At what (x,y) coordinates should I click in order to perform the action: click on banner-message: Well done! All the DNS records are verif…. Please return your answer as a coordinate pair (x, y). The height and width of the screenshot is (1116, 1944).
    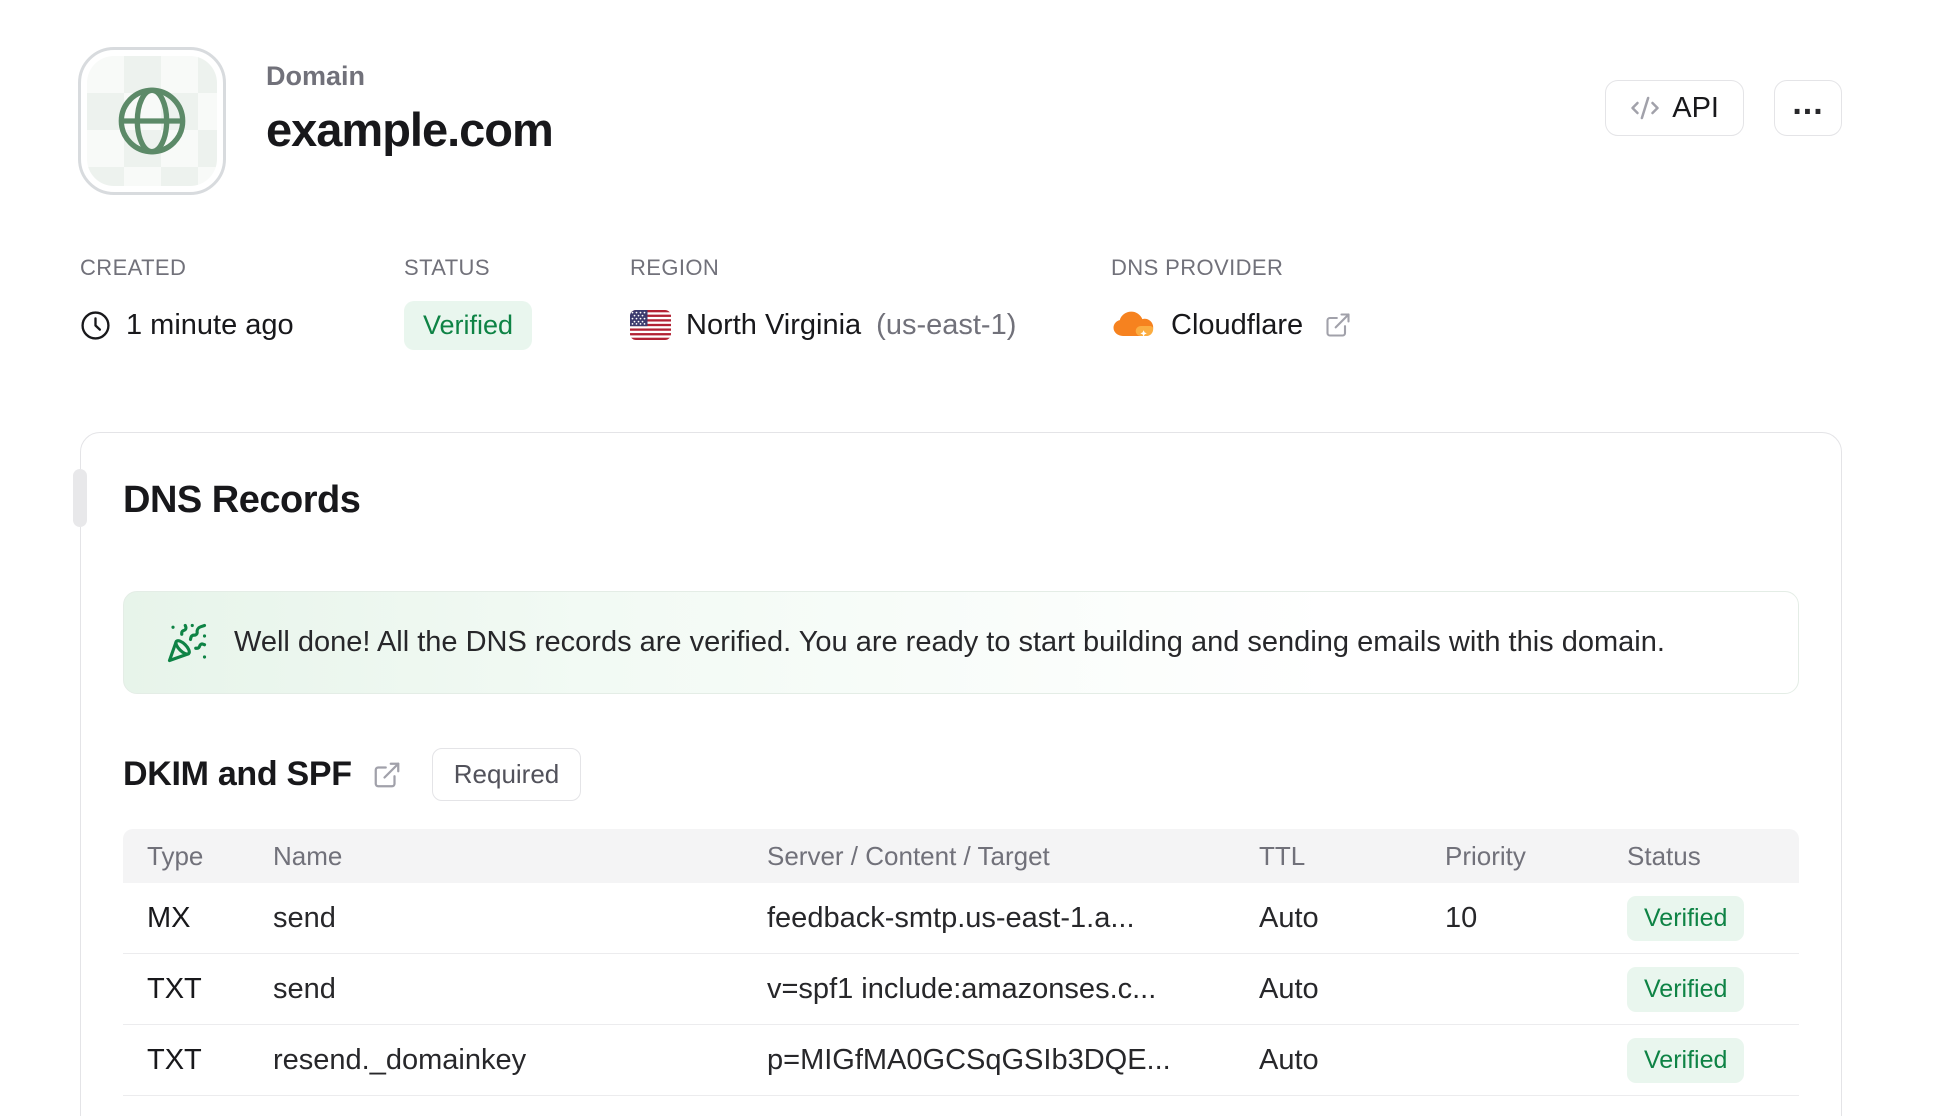
    Looking at the image, I should click on (949, 642).